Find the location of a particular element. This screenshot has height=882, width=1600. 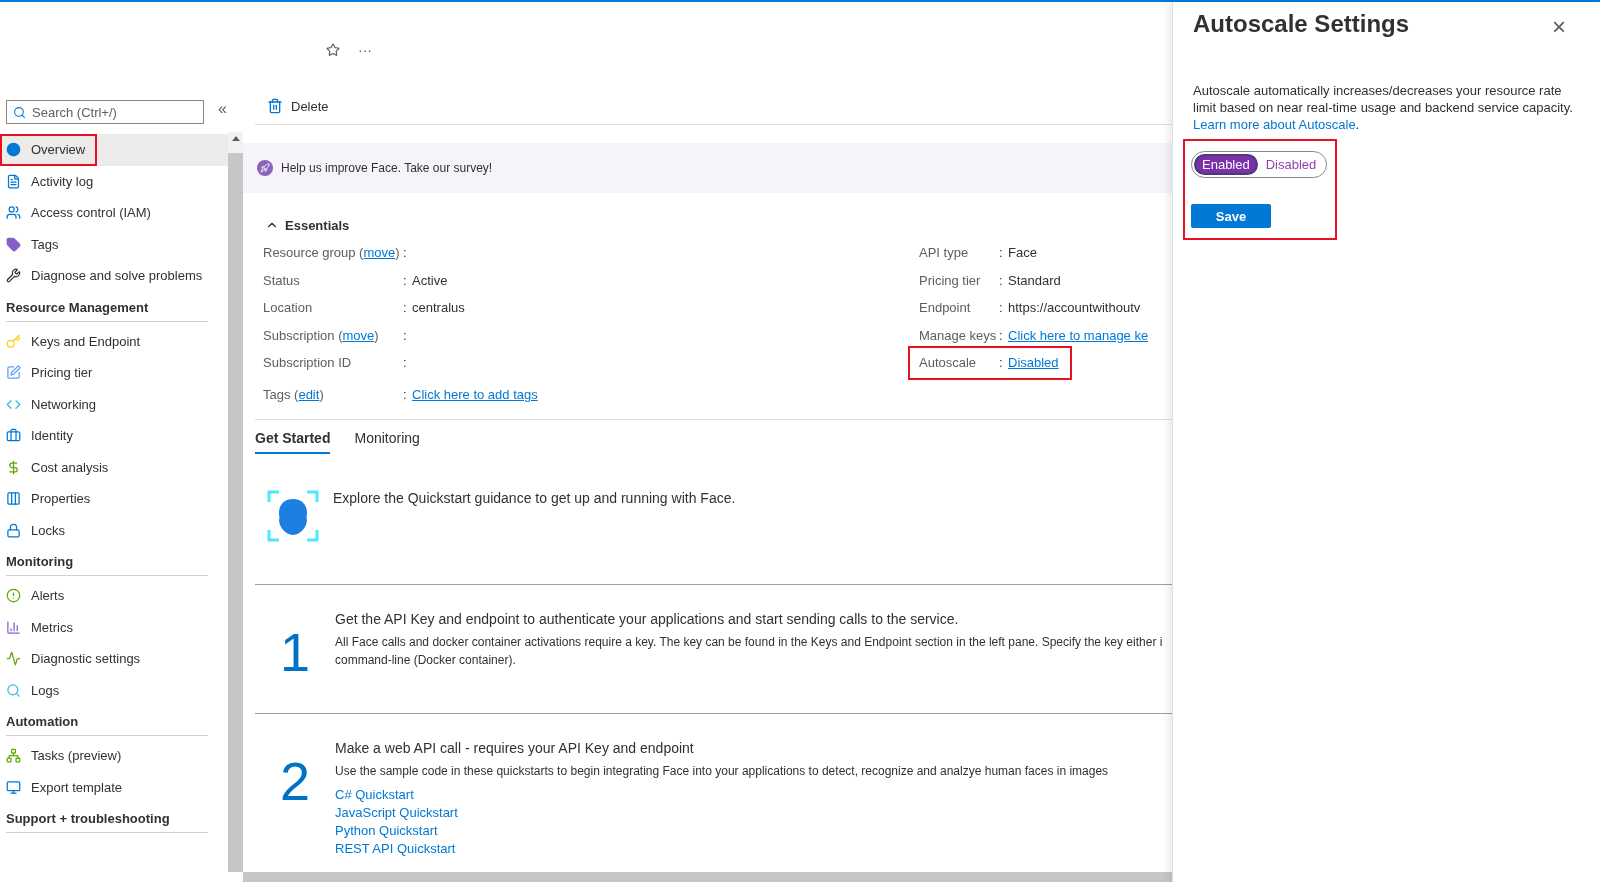

tag-icon is located at coordinates (13, 244).